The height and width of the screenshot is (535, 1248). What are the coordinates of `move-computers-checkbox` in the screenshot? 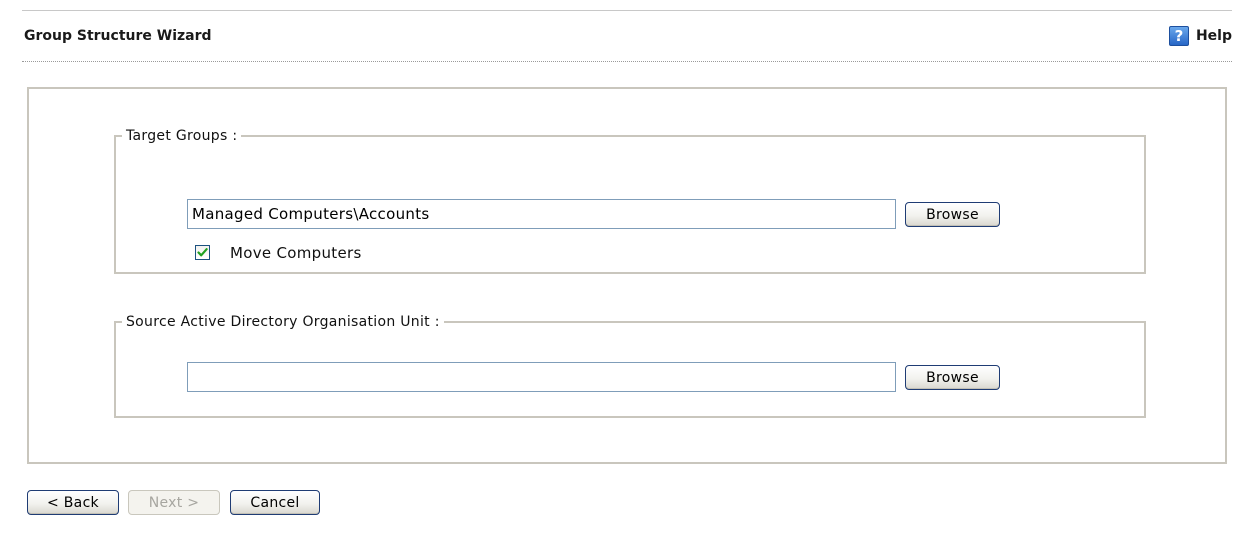 It's located at (202, 252).